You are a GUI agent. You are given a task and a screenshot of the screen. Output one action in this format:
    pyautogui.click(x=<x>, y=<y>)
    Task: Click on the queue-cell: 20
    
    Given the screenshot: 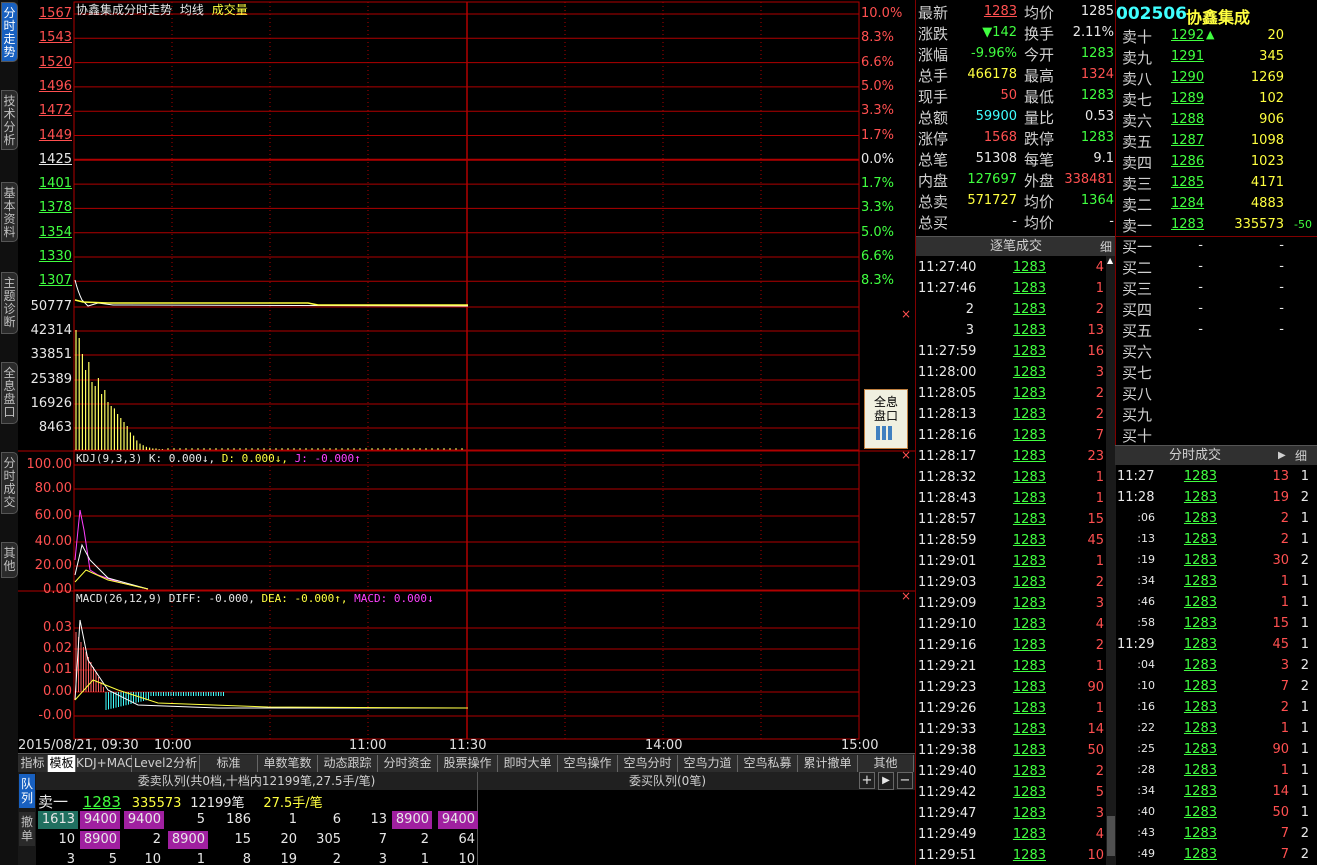 What is the action you would take?
    pyautogui.click(x=288, y=839)
    